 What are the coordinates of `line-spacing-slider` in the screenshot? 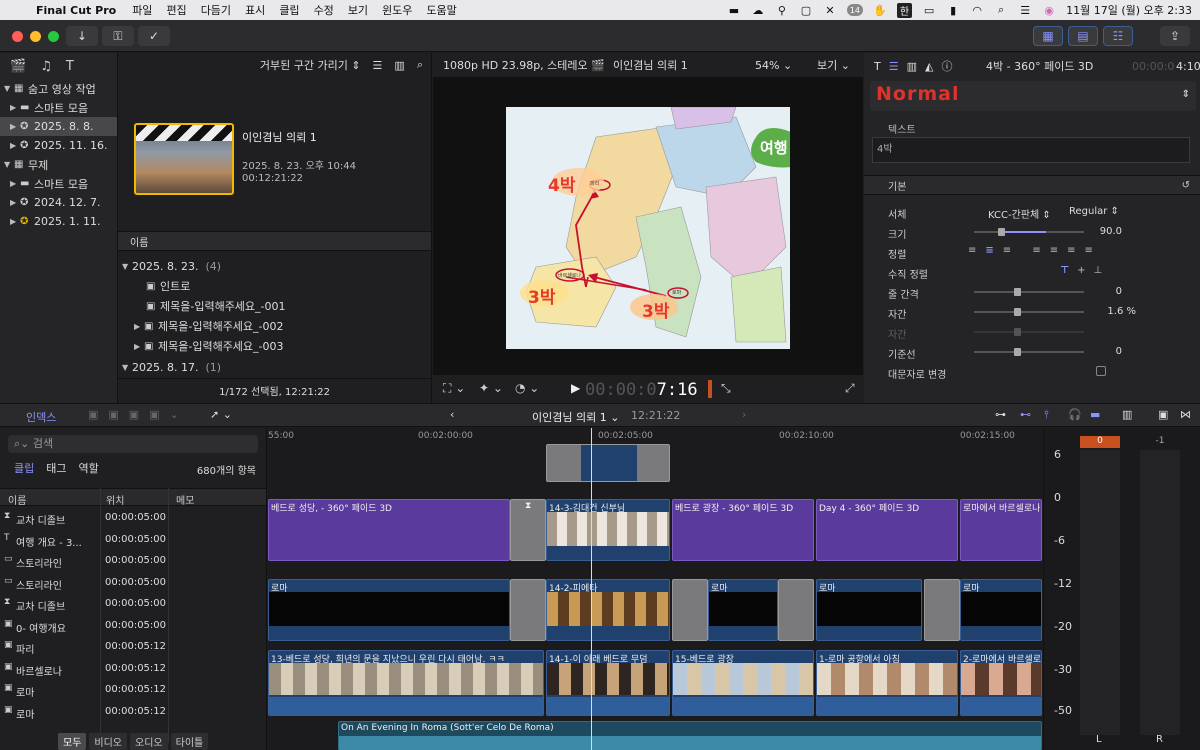 It's located at (1029, 292).